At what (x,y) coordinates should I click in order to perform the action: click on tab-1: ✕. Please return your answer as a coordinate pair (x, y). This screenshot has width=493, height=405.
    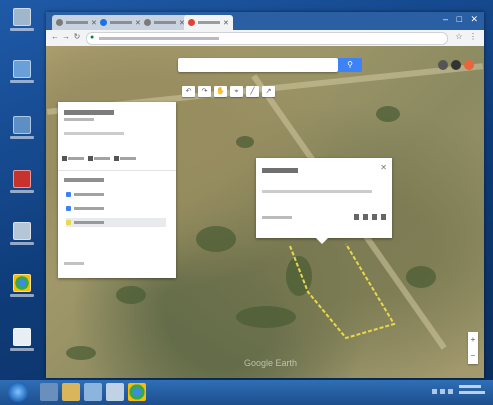
    Looking at the image, I should click on (76, 22).